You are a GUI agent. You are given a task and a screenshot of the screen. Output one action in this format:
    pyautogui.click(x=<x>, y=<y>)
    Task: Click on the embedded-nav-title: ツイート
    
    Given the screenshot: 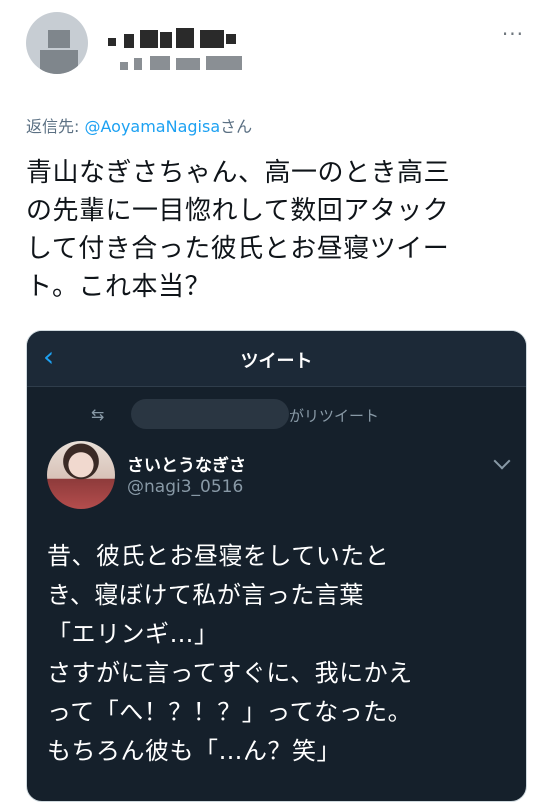 What is the action you would take?
    pyautogui.click(x=276, y=361)
    